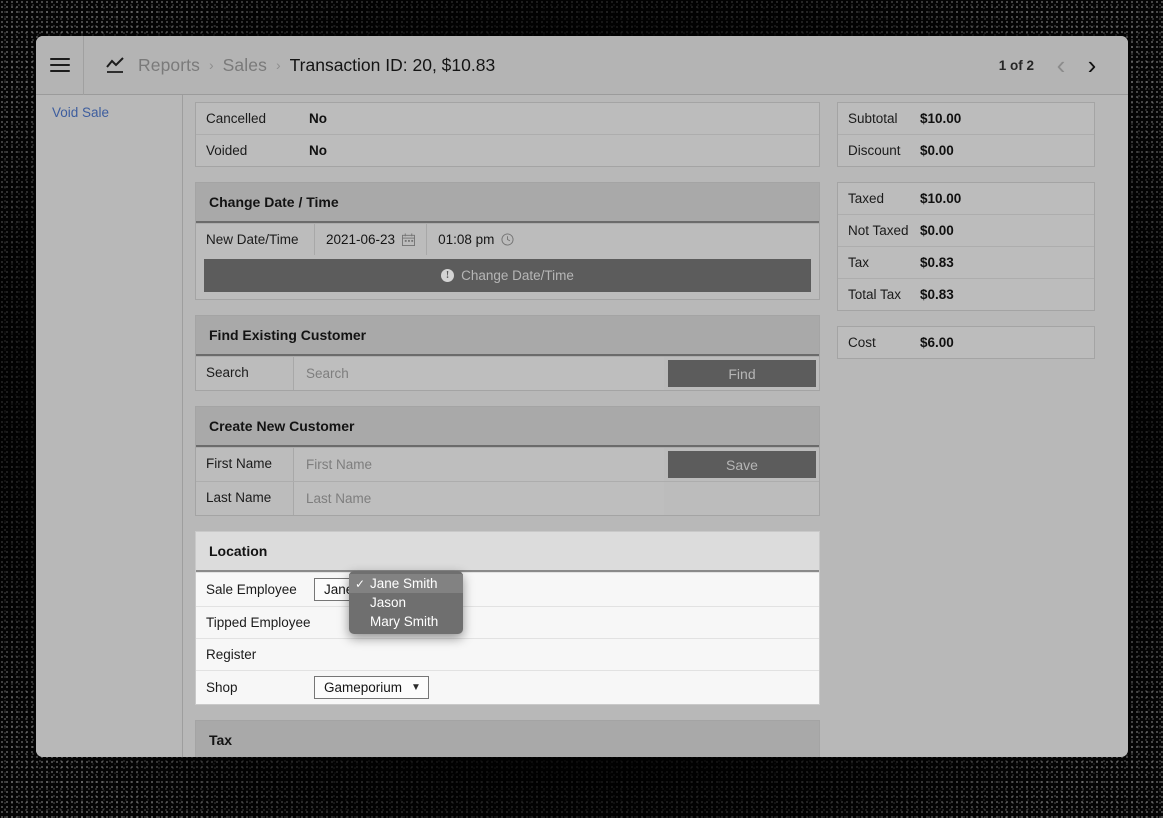 The image size is (1163, 818). I want to click on search-label: Search, so click(227, 372).